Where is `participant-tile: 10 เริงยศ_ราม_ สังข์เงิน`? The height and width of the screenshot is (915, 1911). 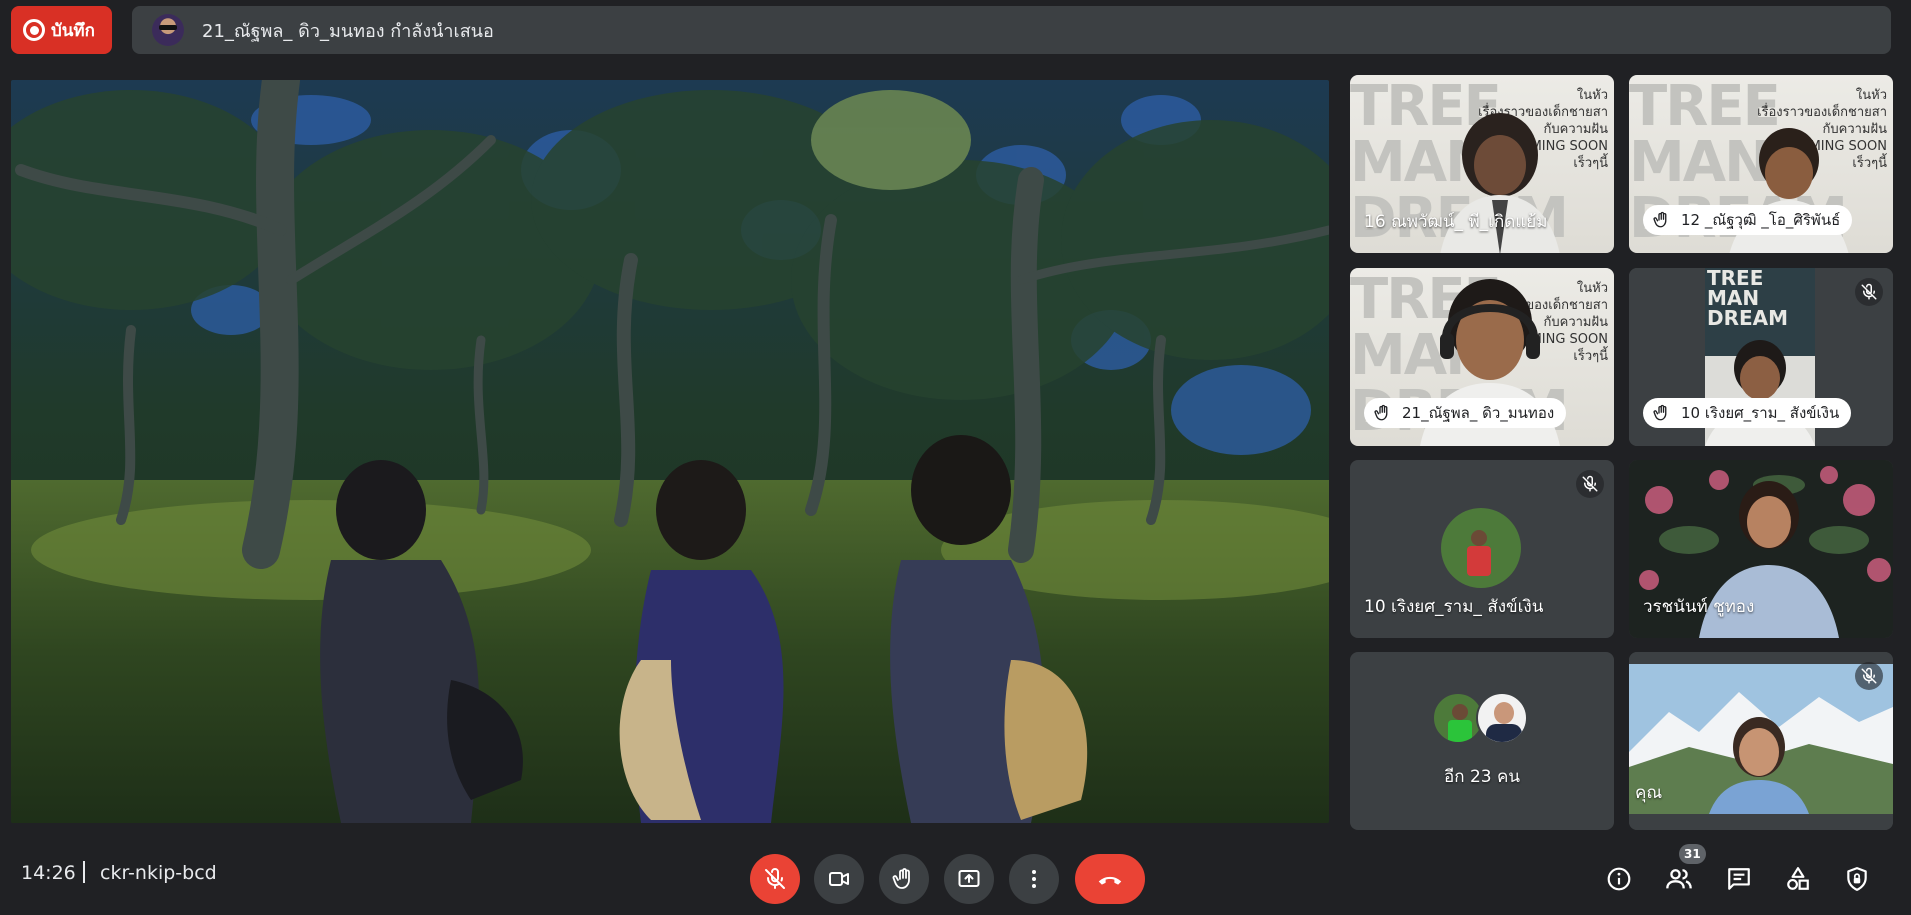
participant-tile: 10 เริงยศ_ราม_ สังข์เงิน is located at coordinates (1482, 549).